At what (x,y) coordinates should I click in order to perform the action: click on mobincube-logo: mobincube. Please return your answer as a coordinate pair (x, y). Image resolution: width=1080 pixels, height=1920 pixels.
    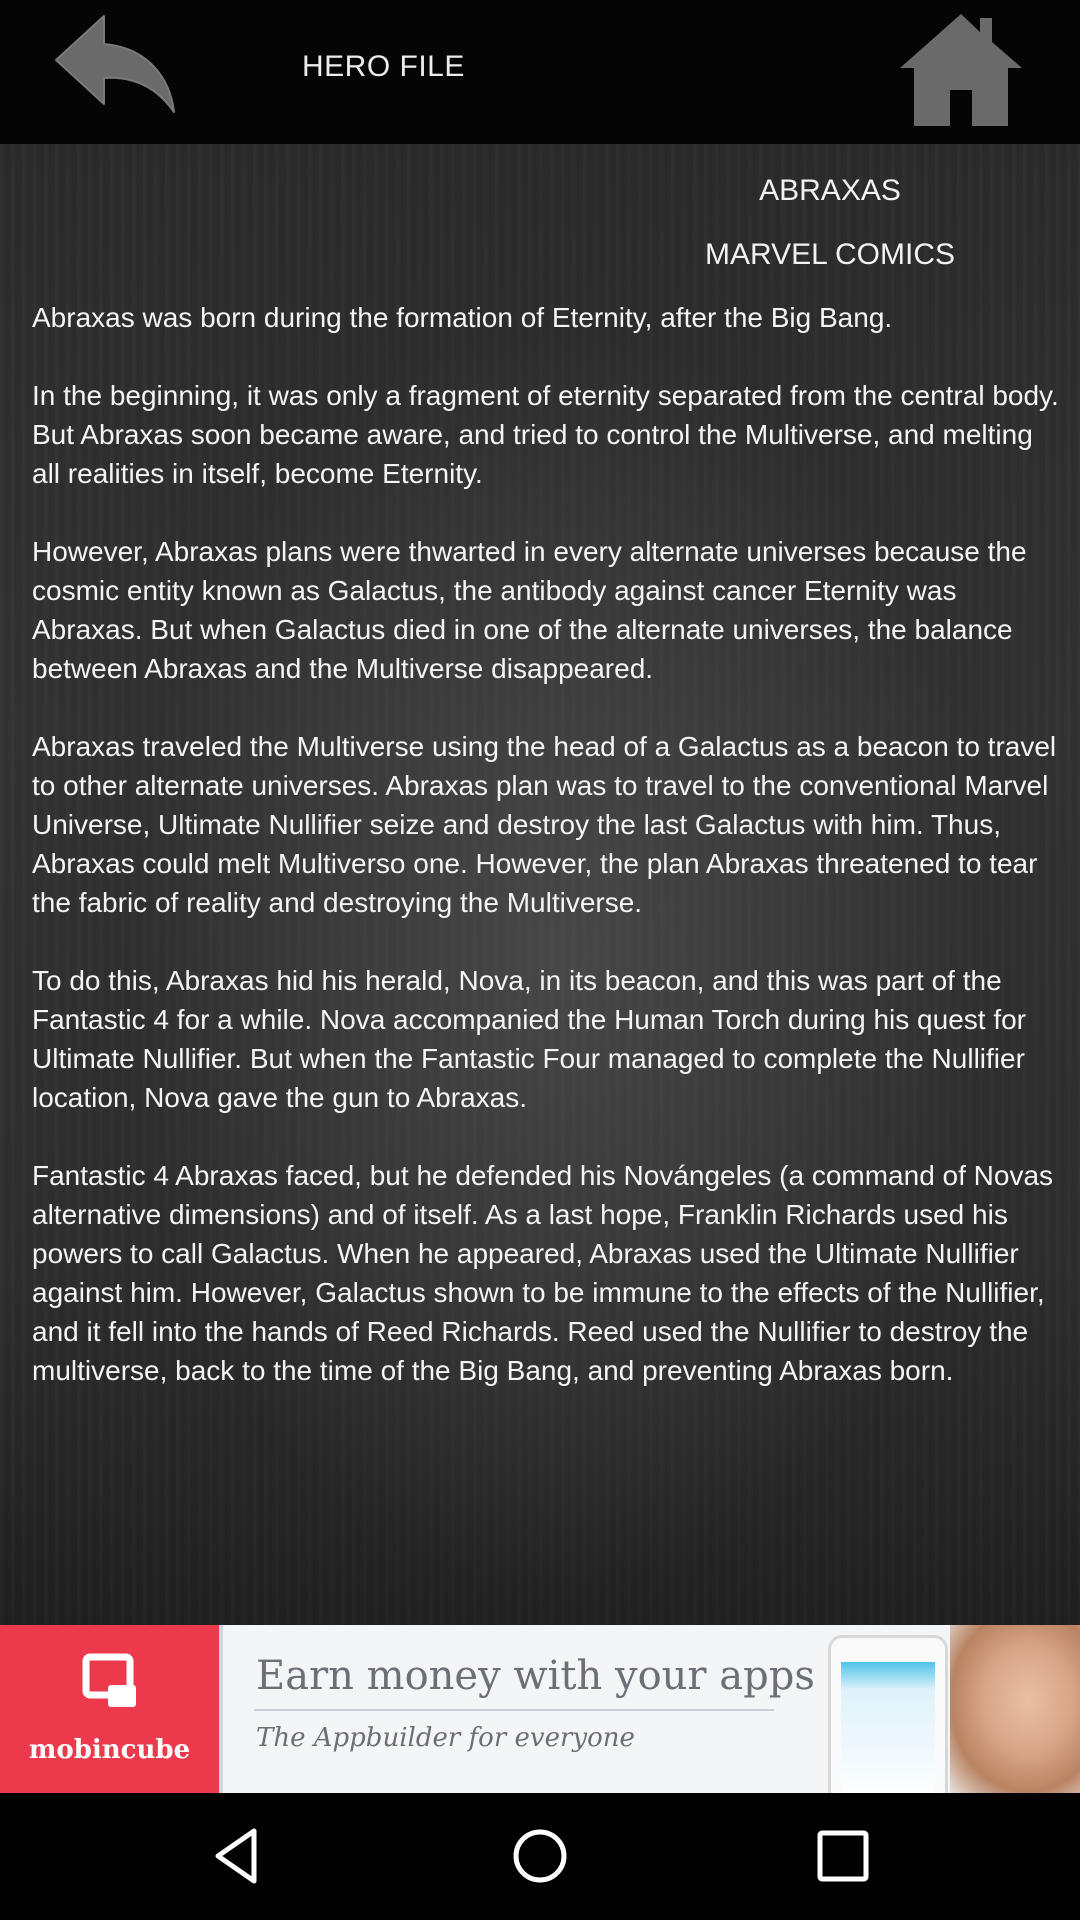
    Looking at the image, I should click on (109, 1709).